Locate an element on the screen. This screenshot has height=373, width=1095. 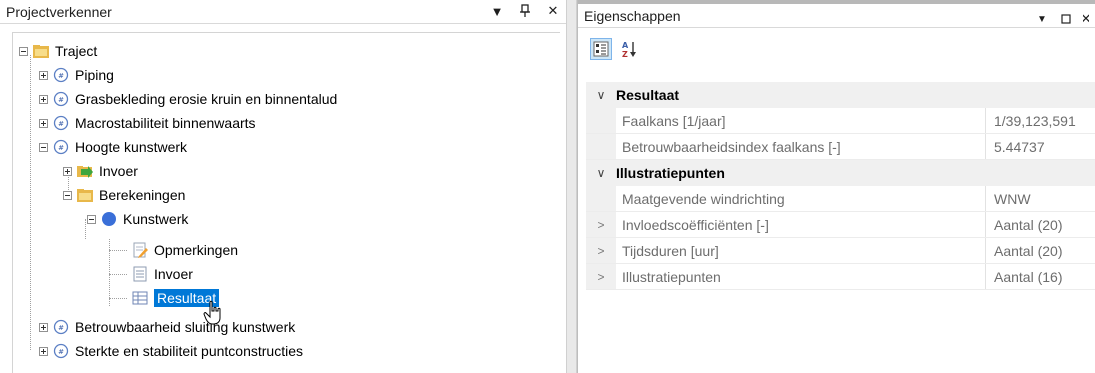
property-name: Invloedscoëfficiënten [-] is located at coordinates (801, 224).